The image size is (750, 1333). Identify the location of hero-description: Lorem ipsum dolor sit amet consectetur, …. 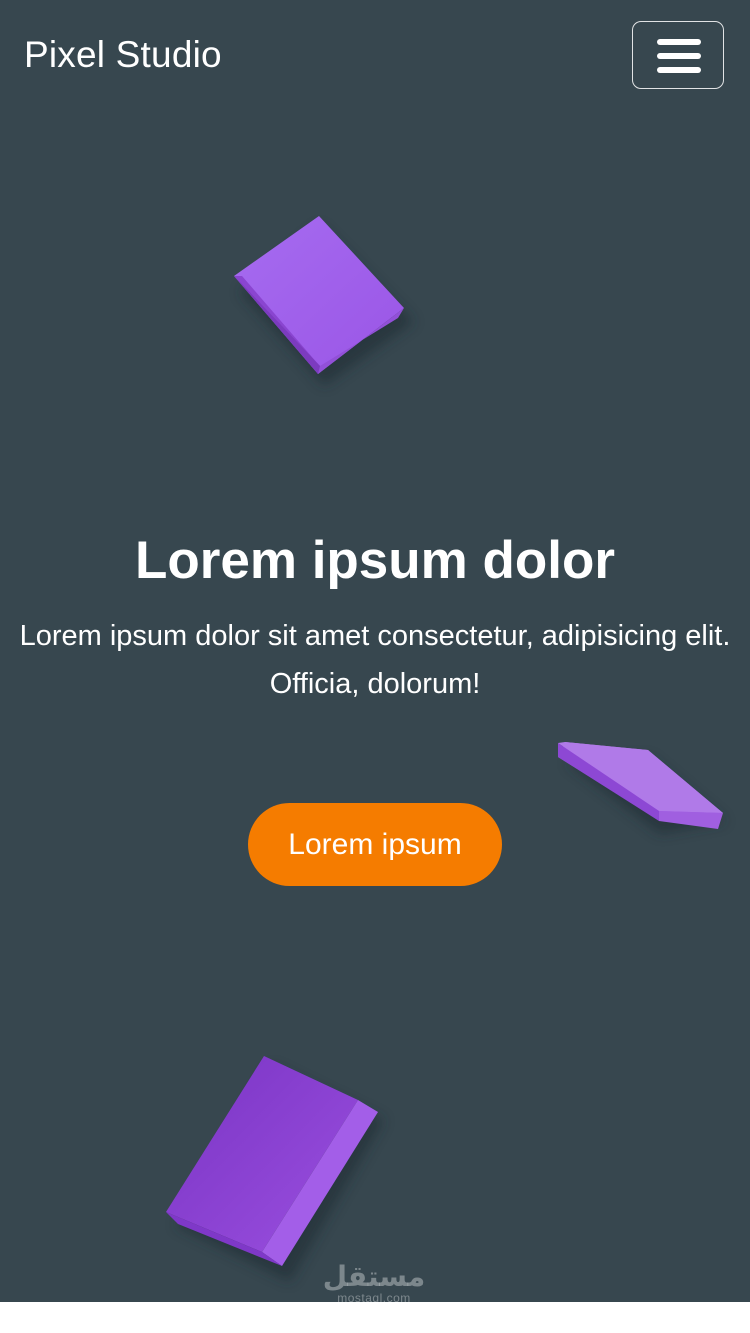
(375, 660).